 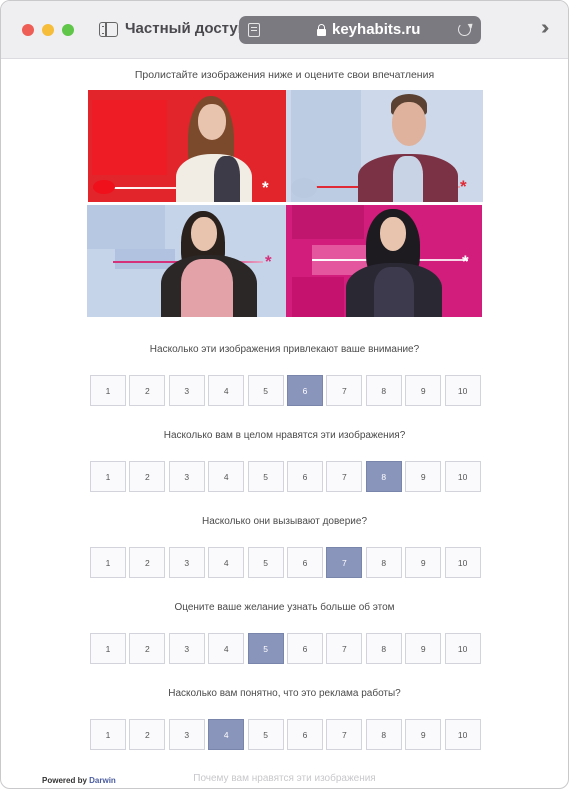 I want to click on powered-by-brand: Darwin, so click(x=102, y=780).